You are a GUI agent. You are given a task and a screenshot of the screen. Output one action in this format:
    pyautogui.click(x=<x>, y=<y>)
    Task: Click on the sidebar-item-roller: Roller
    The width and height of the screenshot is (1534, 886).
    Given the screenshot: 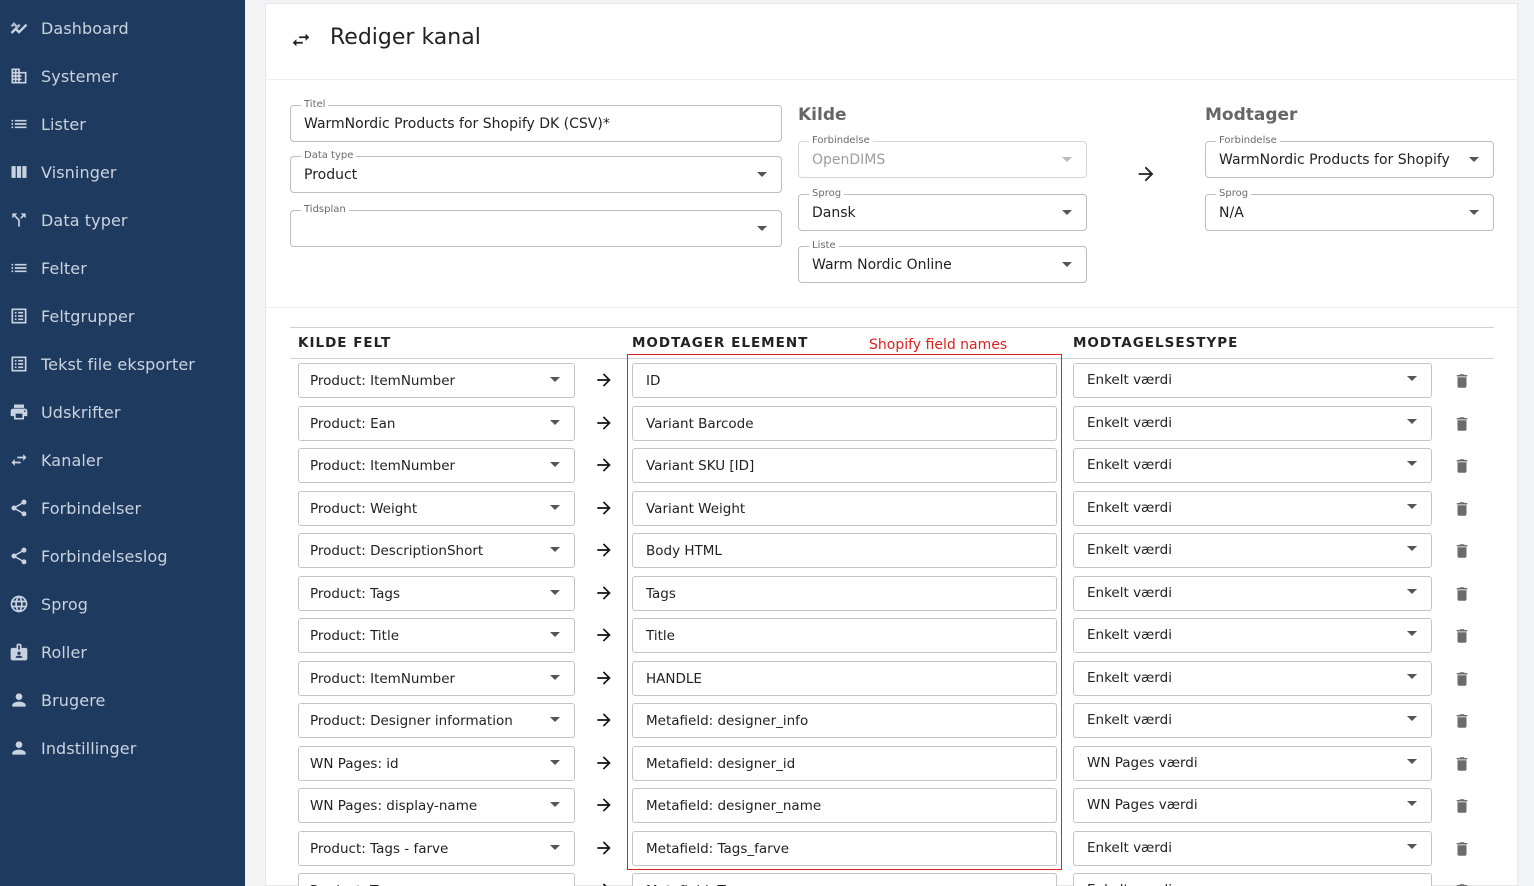 What is the action you would take?
    pyautogui.click(x=122, y=652)
    